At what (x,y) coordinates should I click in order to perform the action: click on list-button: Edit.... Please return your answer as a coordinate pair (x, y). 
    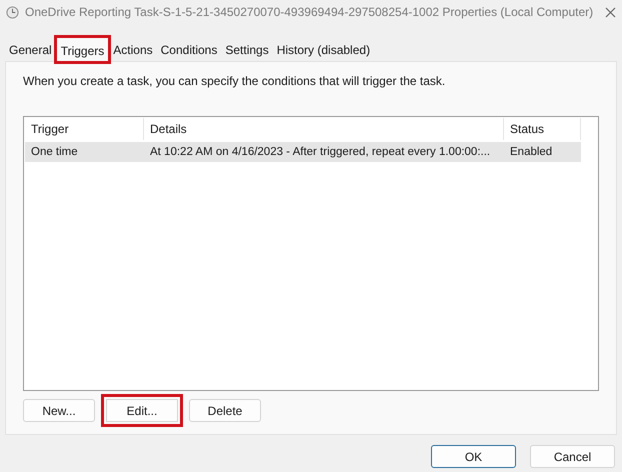
    Looking at the image, I should click on (142, 410).